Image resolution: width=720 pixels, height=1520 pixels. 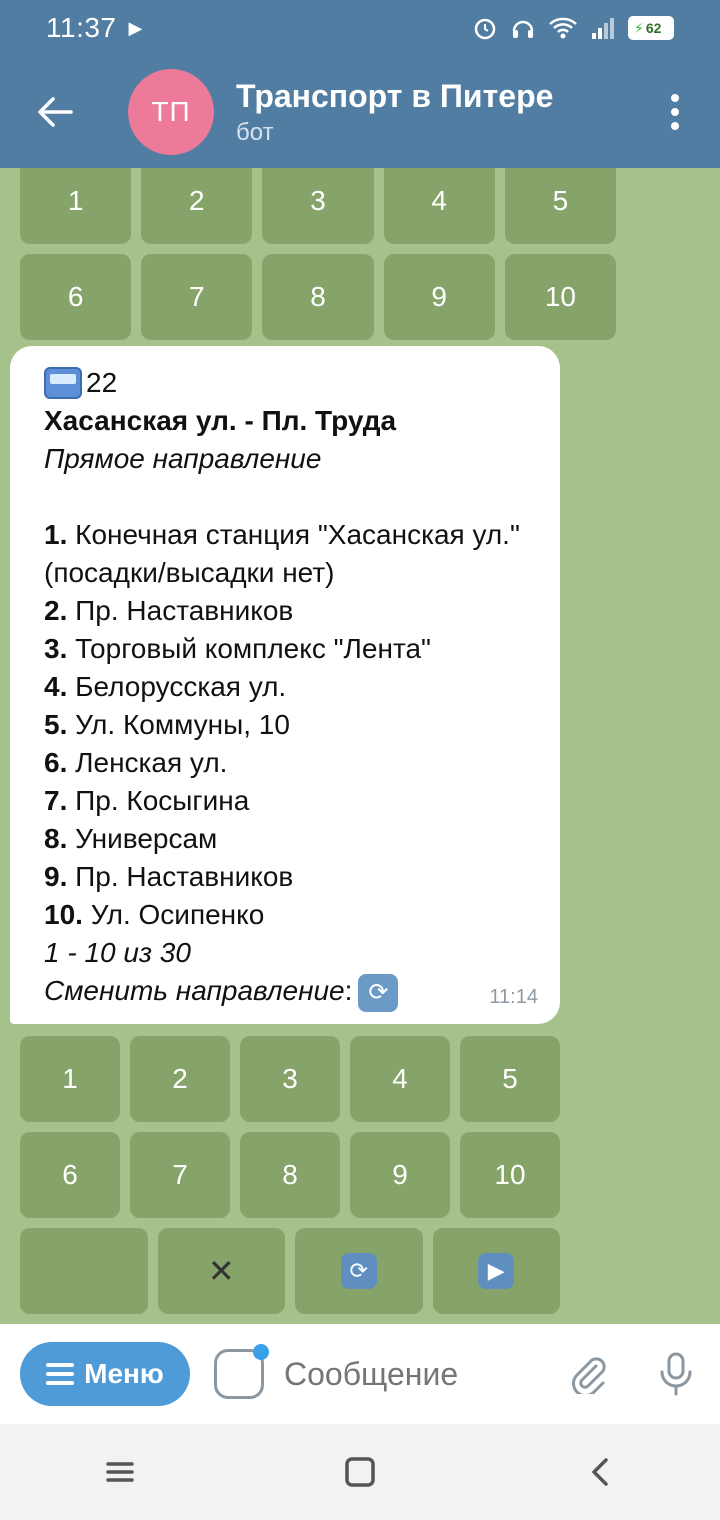 I want to click on trolleybus-icon, so click(x=63, y=383).